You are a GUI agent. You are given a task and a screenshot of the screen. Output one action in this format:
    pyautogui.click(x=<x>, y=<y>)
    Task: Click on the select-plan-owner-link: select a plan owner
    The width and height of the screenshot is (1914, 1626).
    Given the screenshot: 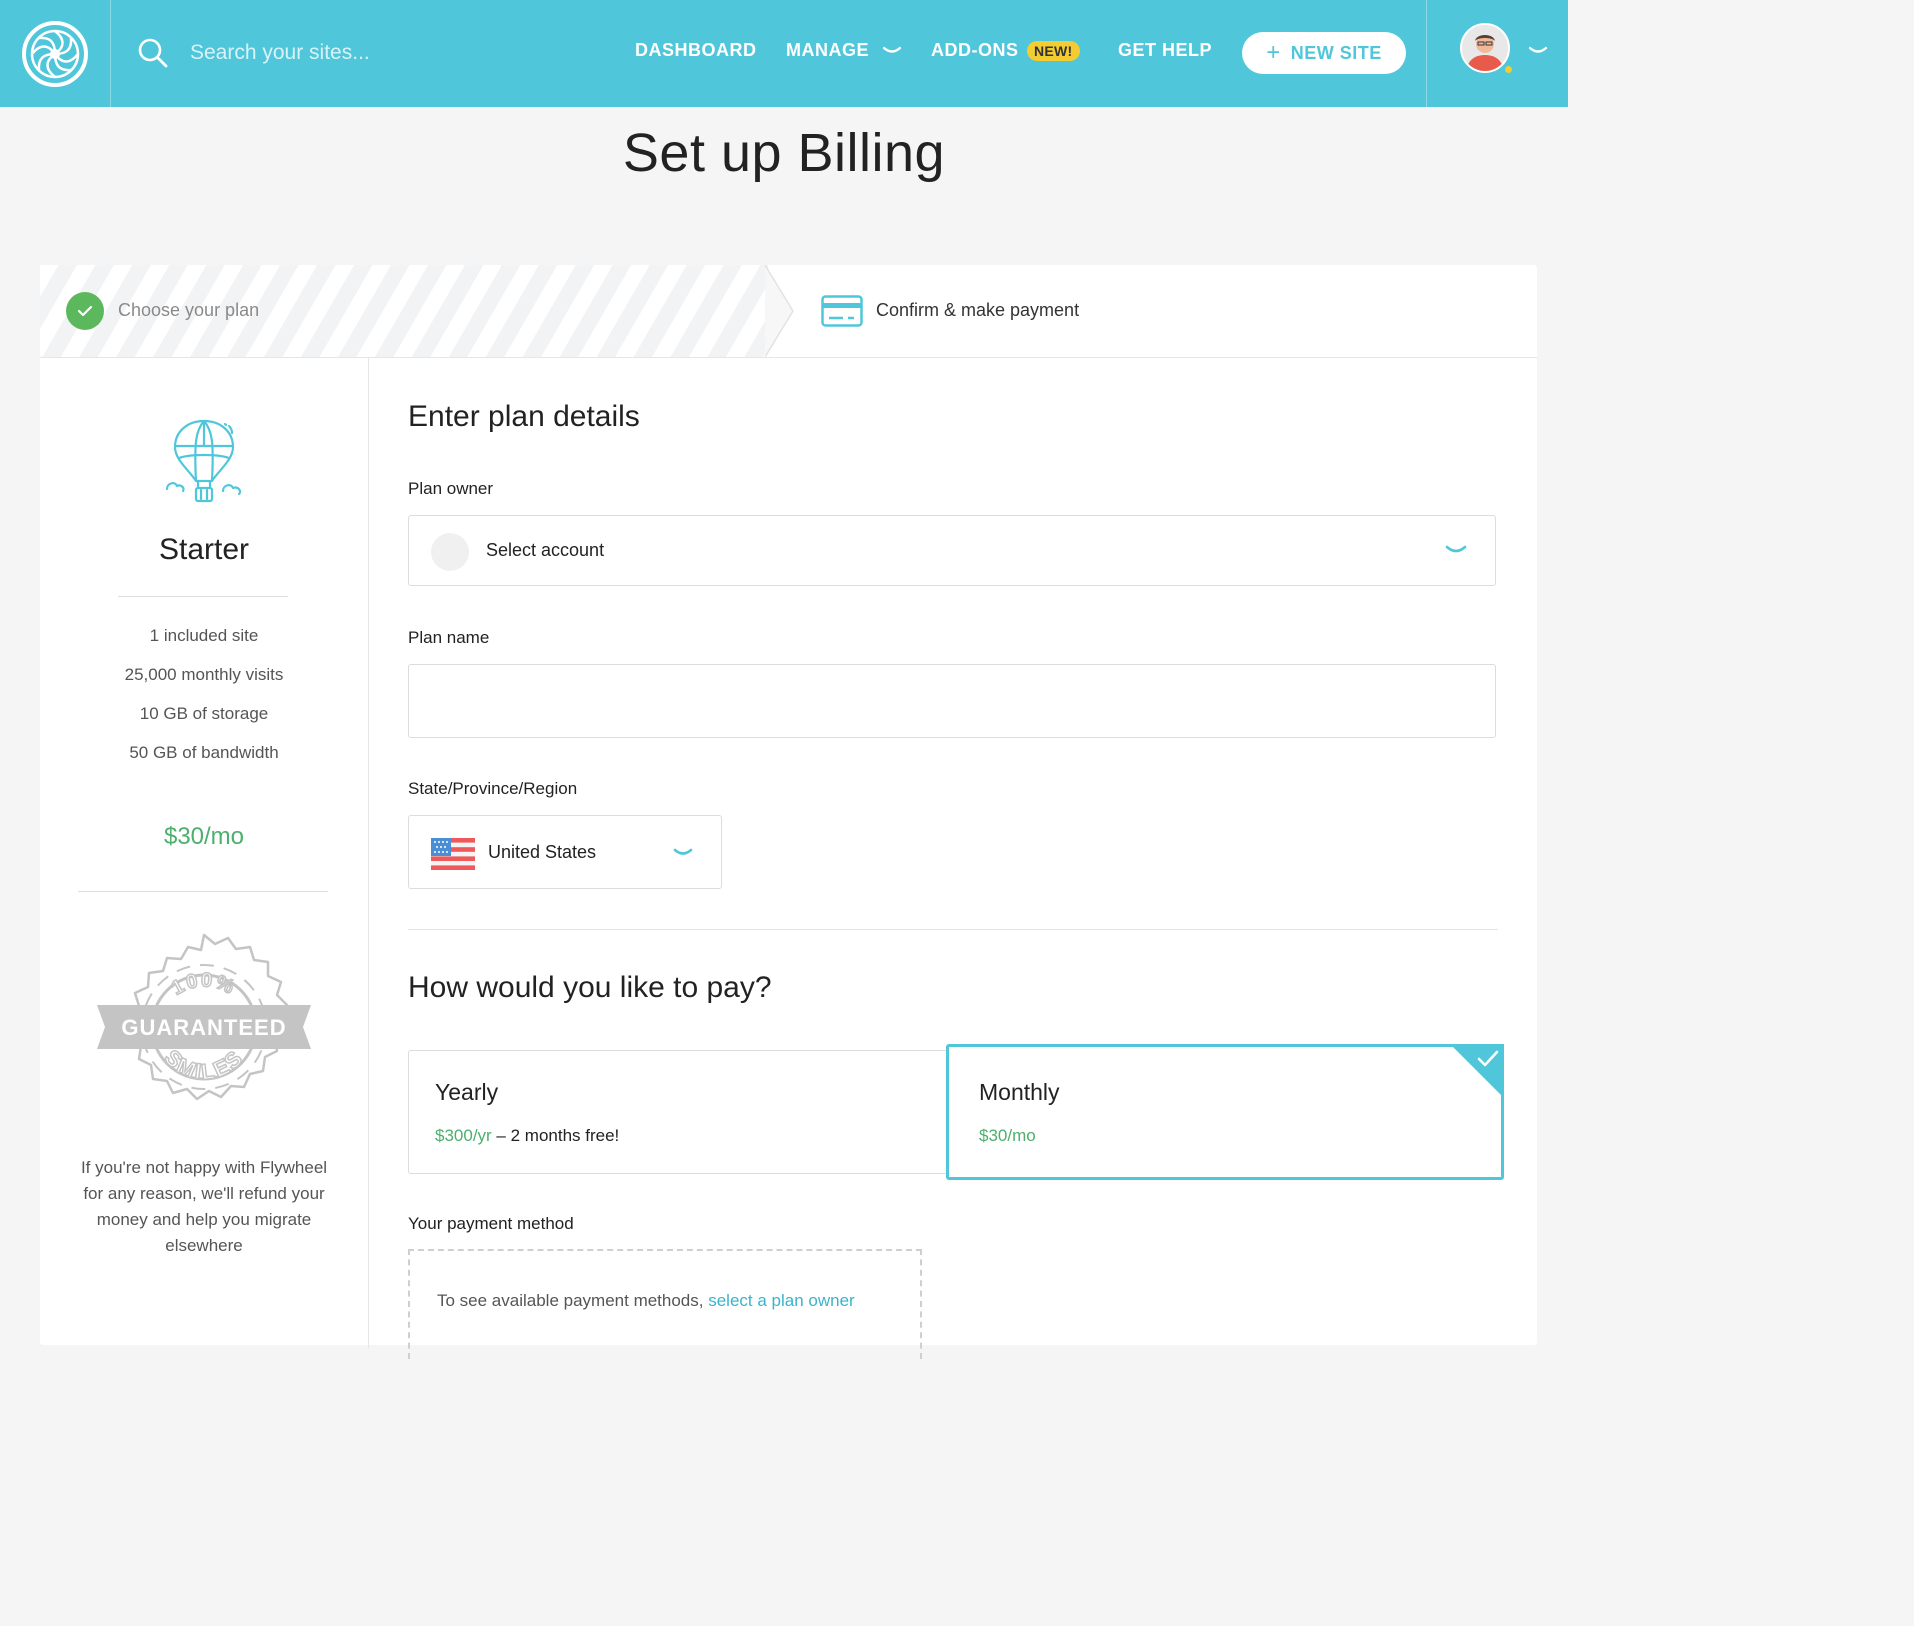 What is the action you would take?
    pyautogui.click(x=781, y=1300)
    